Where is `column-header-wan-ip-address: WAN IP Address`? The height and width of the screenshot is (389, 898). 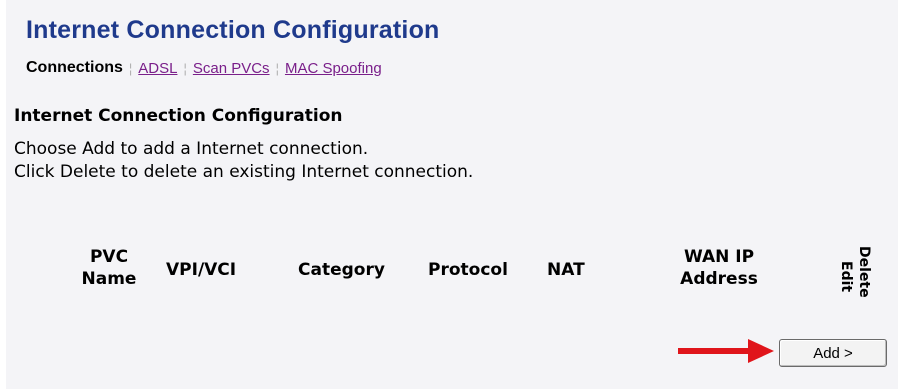 column-header-wan-ip-address: WAN IP Address is located at coordinates (719, 268).